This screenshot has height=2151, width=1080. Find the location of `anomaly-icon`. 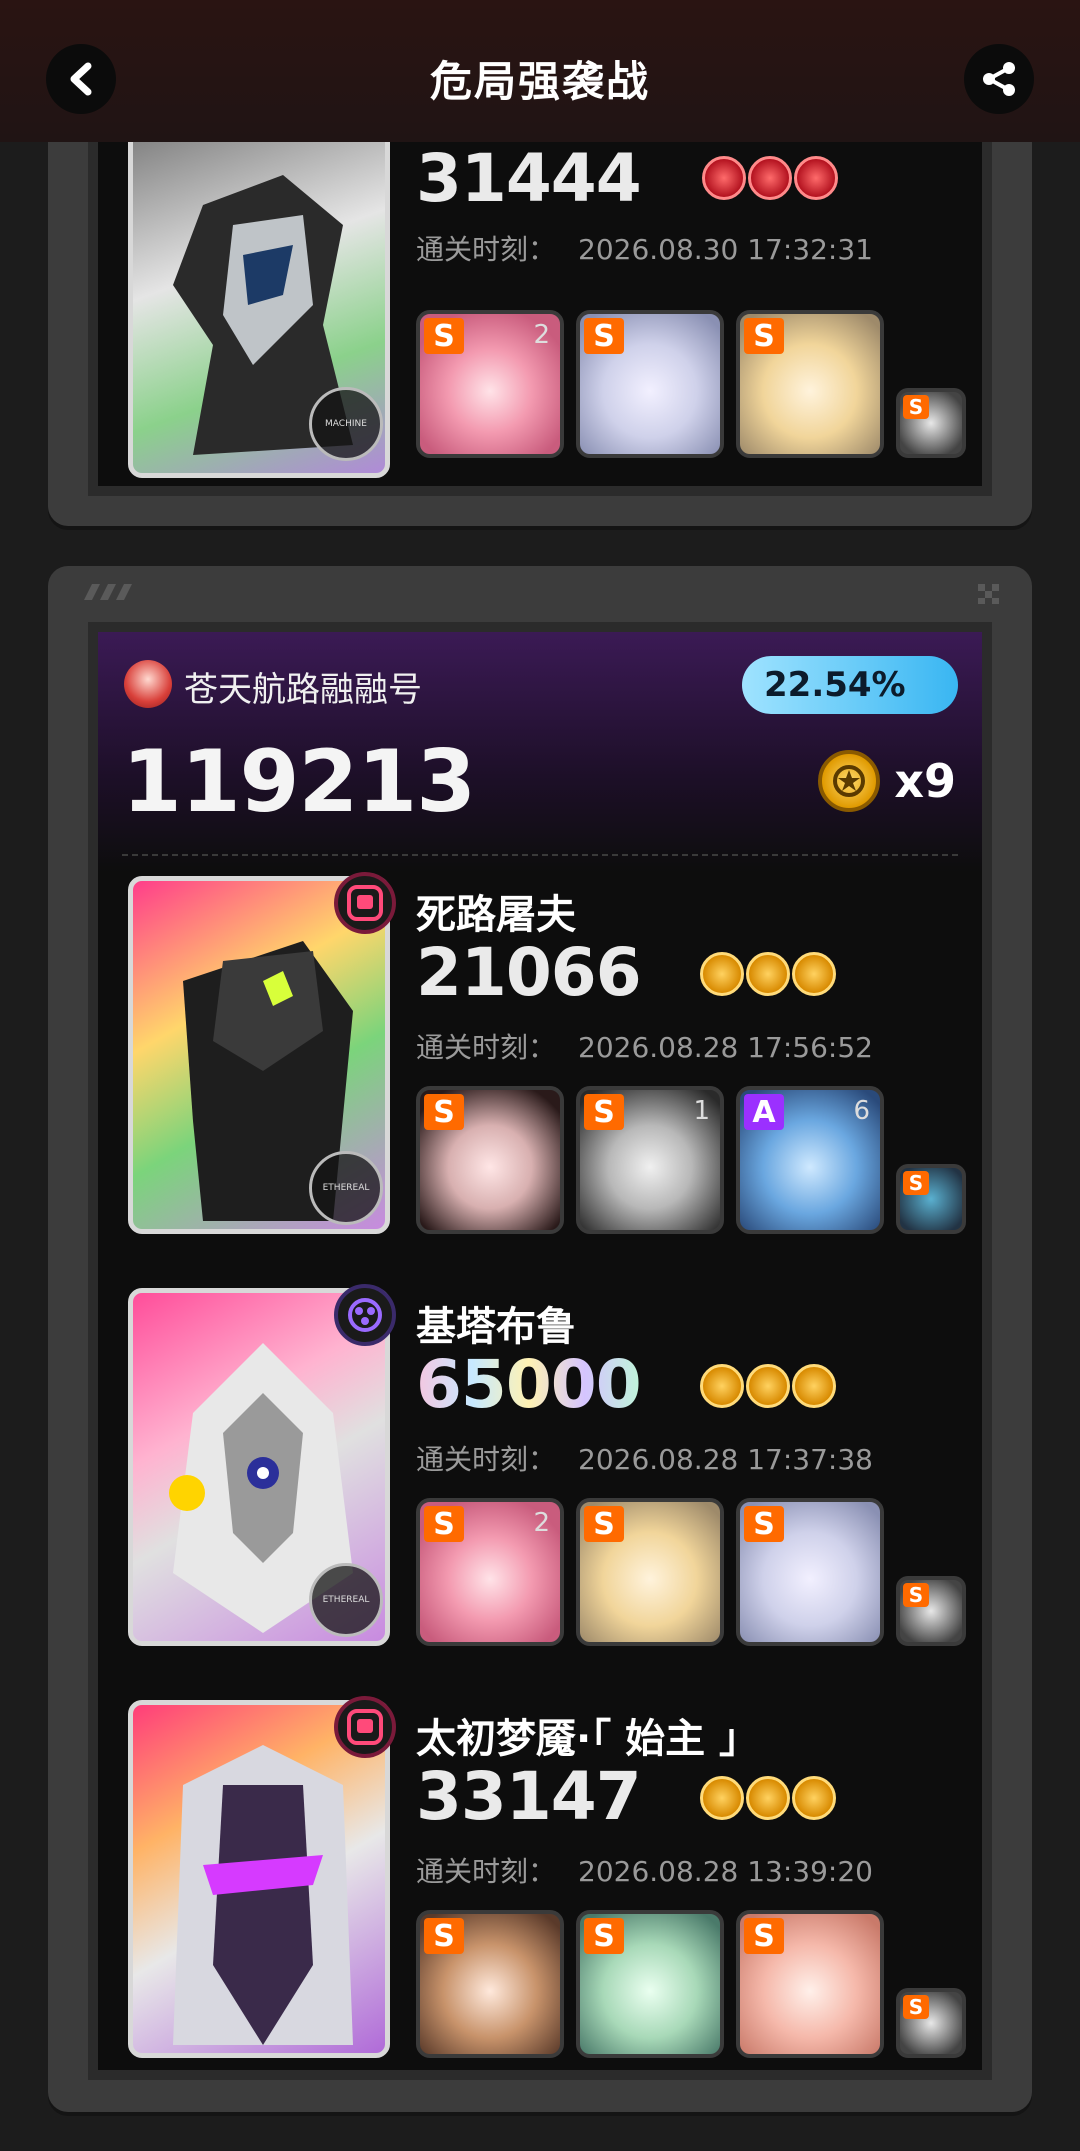

anomaly-icon is located at coordinates (365, 1315).